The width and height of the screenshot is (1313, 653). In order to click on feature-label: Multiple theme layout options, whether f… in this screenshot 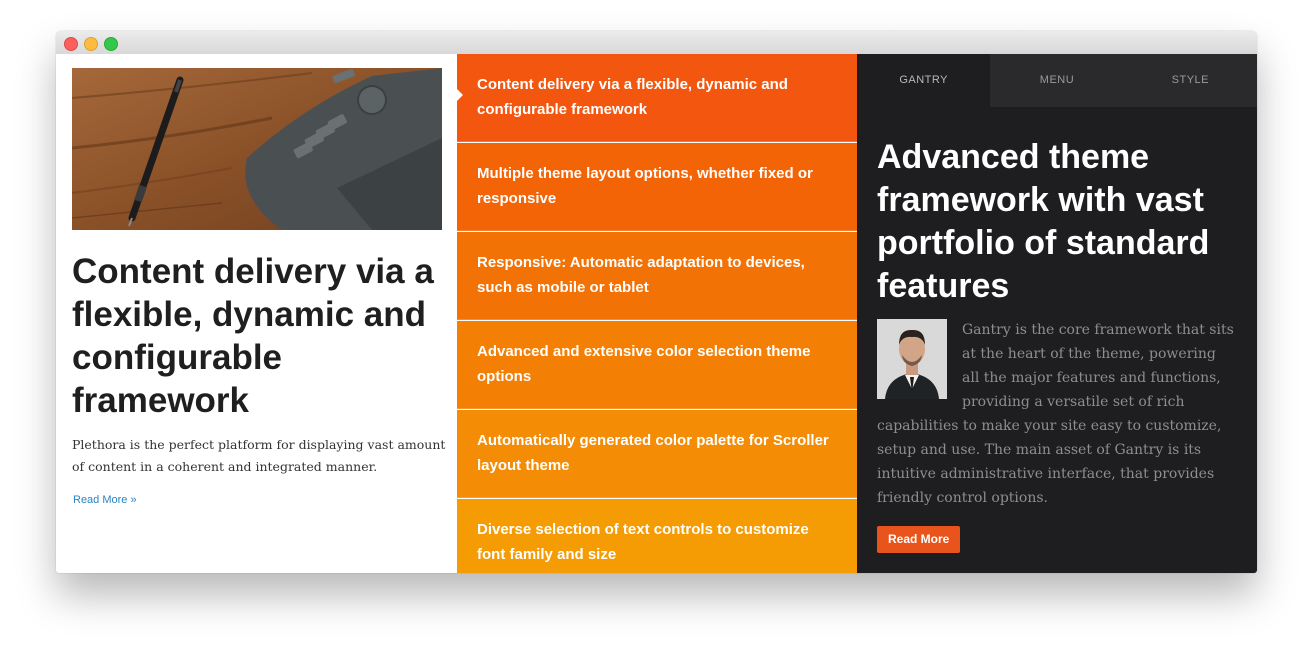, I will do `click(645, 186)`.